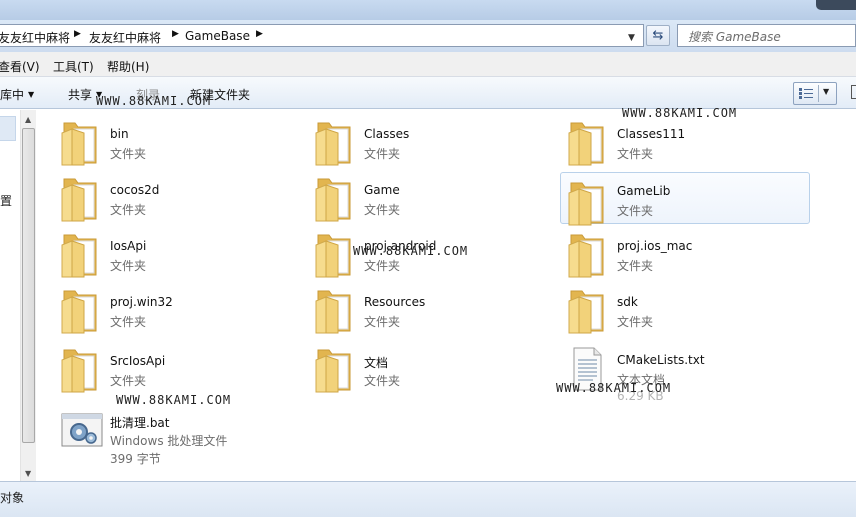 The image size is (856, 517). Describe the element at coordinates (81, 434) in the screenshot. I see `batch-file-icon` at that location.